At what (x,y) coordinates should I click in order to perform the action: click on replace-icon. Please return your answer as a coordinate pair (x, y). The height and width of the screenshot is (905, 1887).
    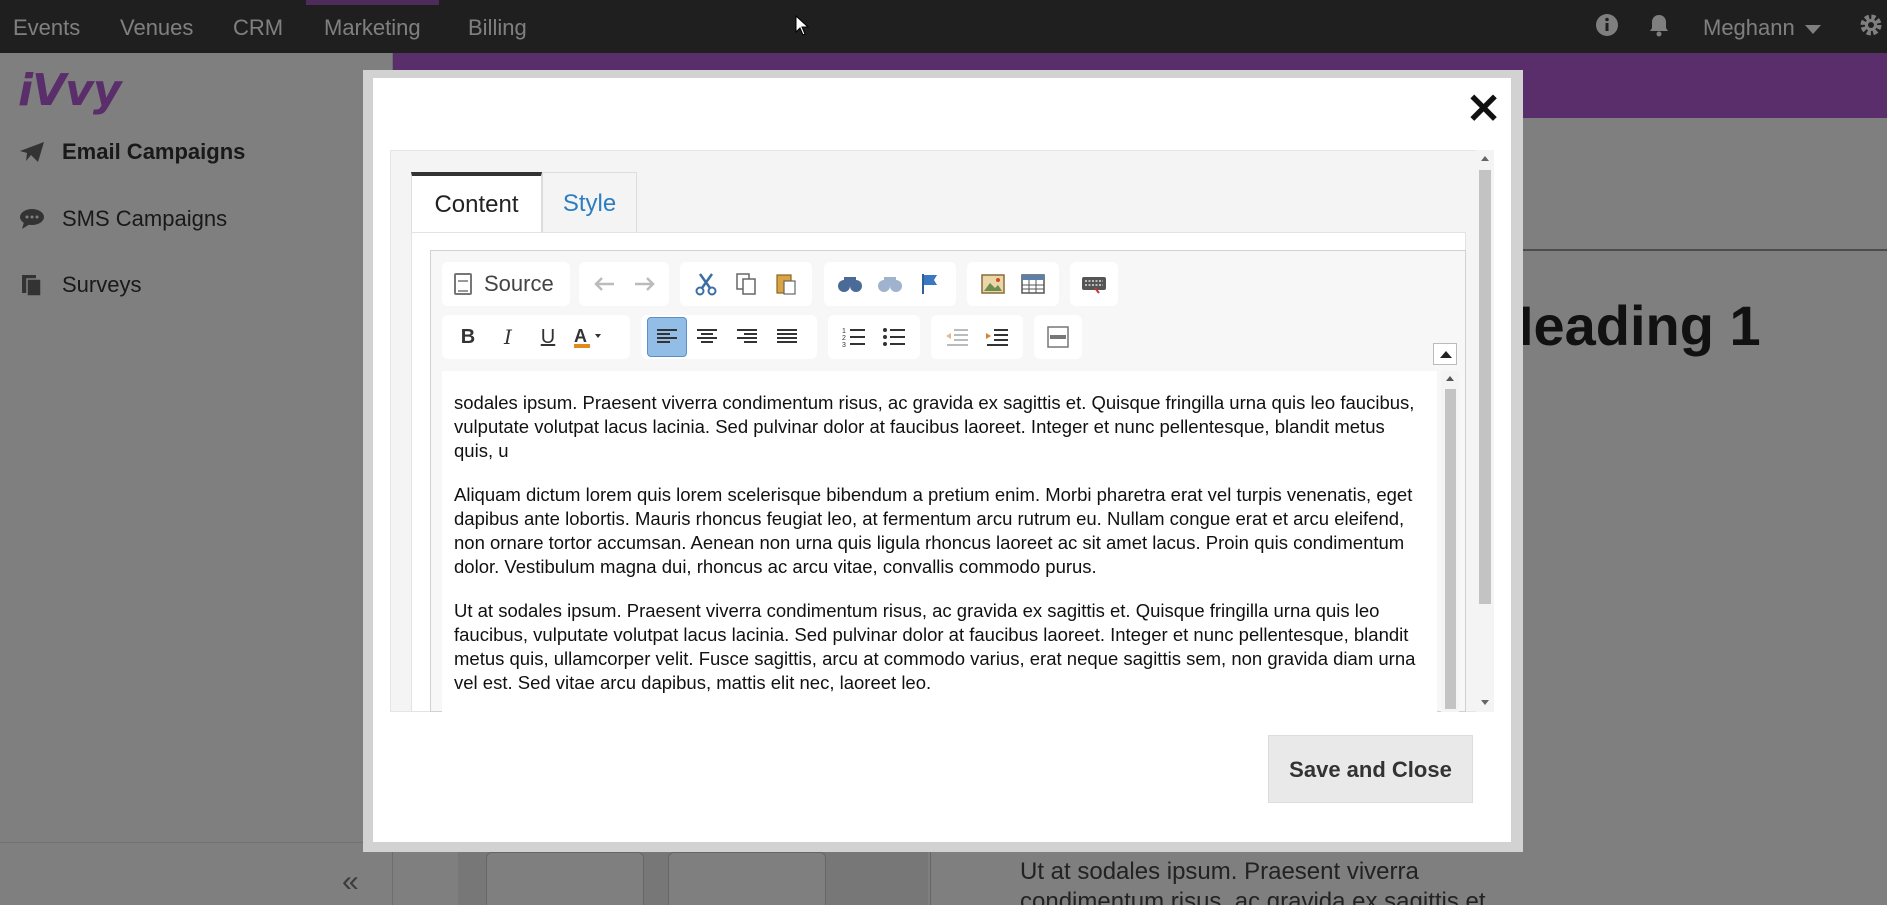
    Looking at the image, I should click on (890, 284).